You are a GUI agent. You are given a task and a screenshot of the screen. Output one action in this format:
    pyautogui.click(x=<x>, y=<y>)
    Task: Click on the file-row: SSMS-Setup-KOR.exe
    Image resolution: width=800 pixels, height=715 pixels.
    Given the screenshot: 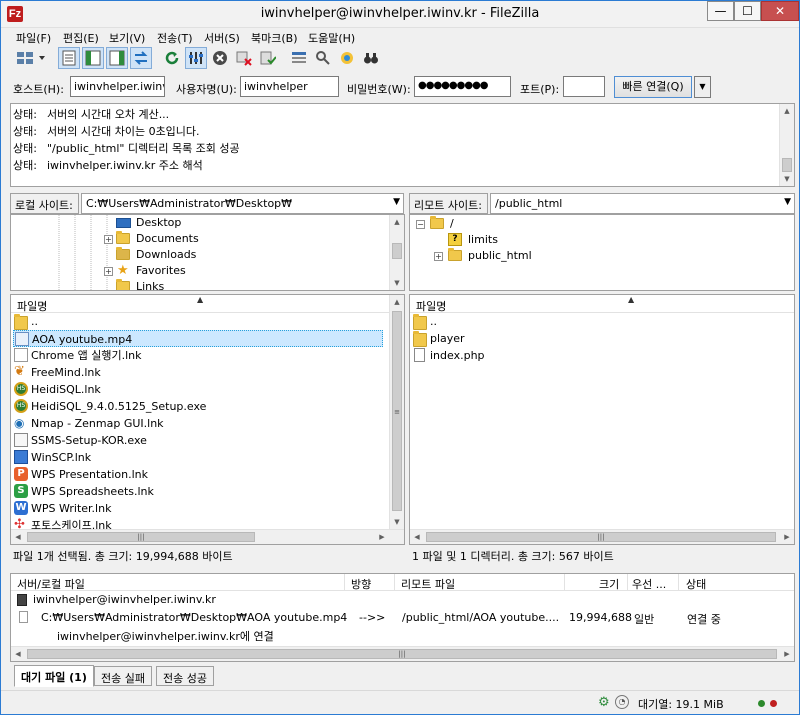 What is the action you would take?
    pyautogui.click(x=198, y=440)
    